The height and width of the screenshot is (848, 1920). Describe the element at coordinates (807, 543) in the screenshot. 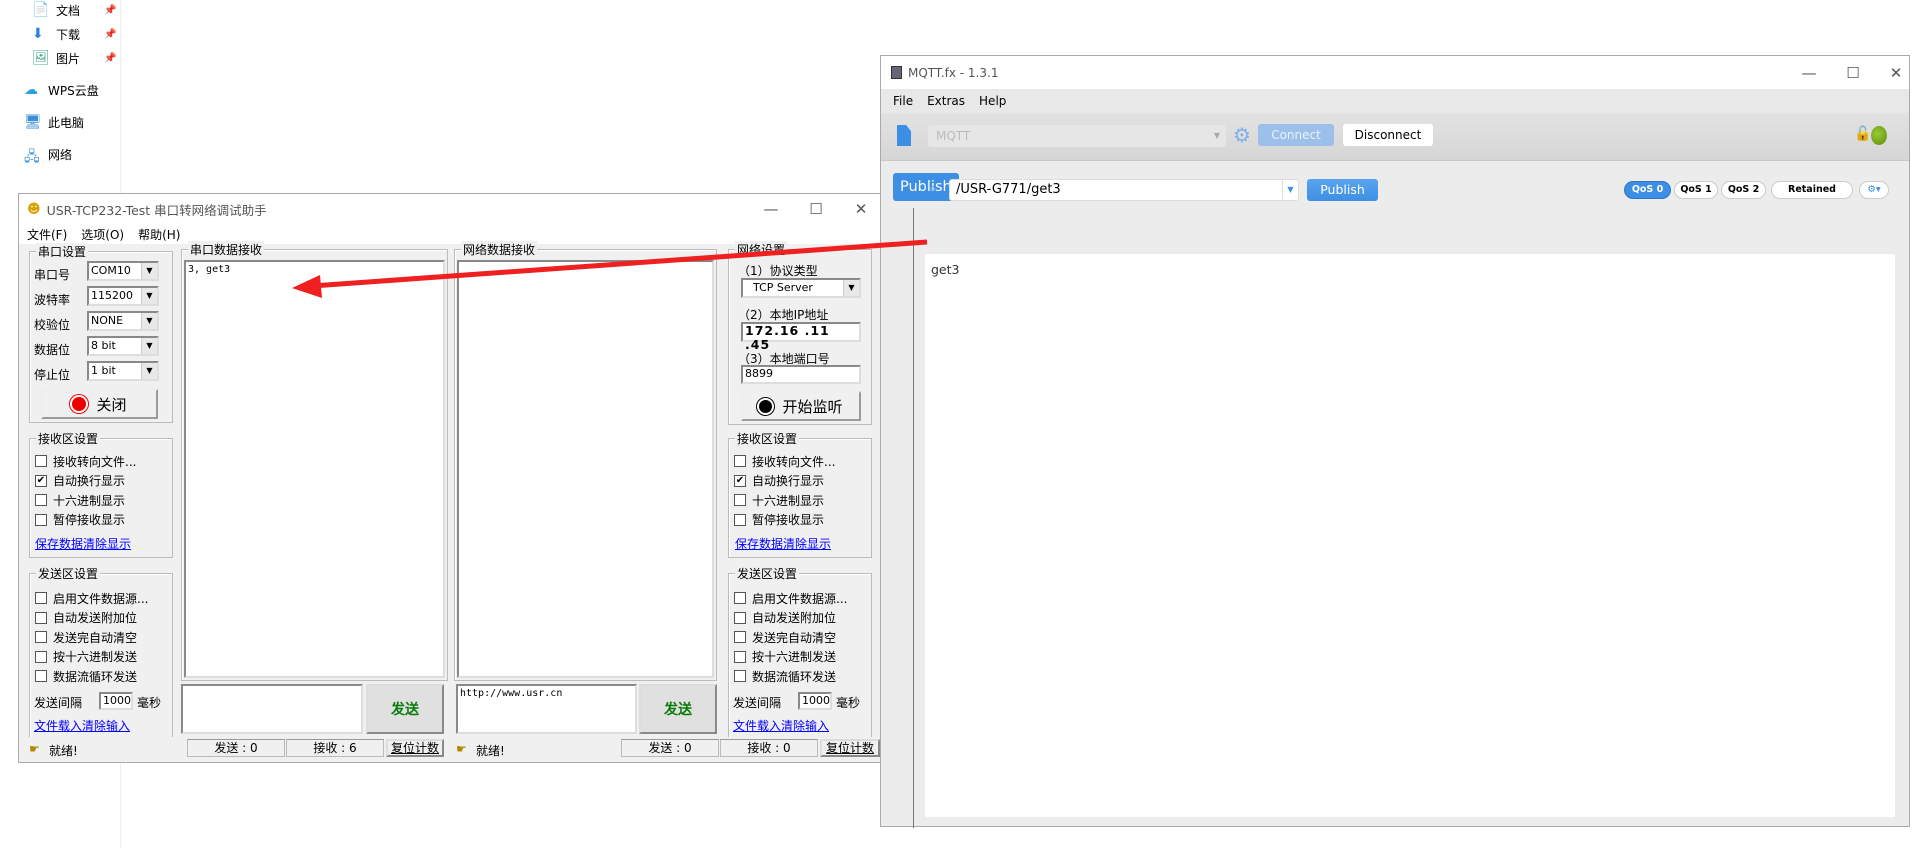

I see `clear-display-link-right: 清除显示` at that location.